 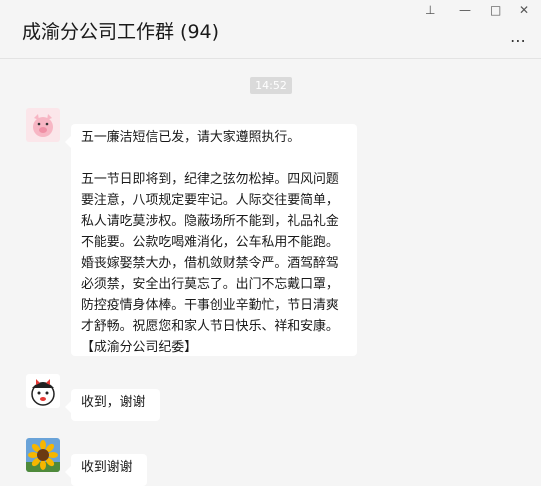 I want to click on maximize-icon: □, so click(x=495, y=10).